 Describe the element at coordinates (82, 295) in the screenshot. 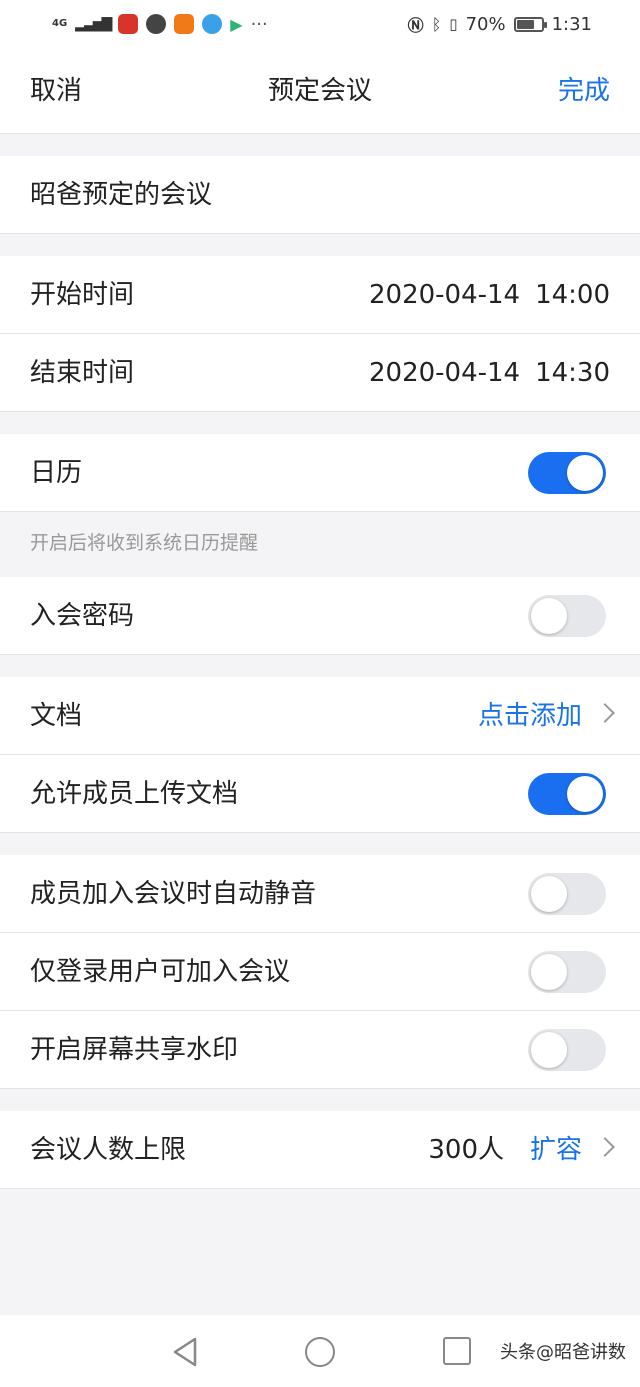

I see `start-time-label: 开始时间` at that location.